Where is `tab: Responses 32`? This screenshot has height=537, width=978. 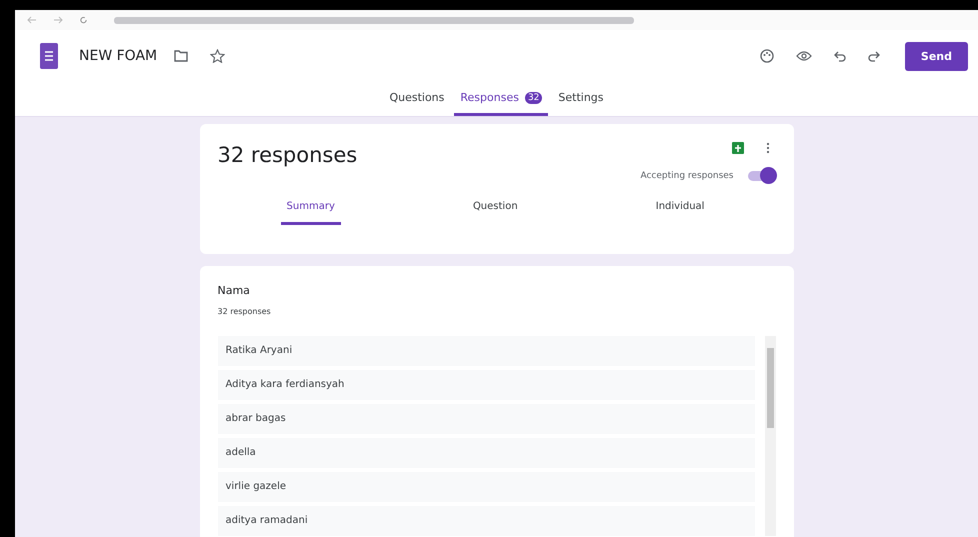
tab: Responses 32 is located at coordinates (501, 99).